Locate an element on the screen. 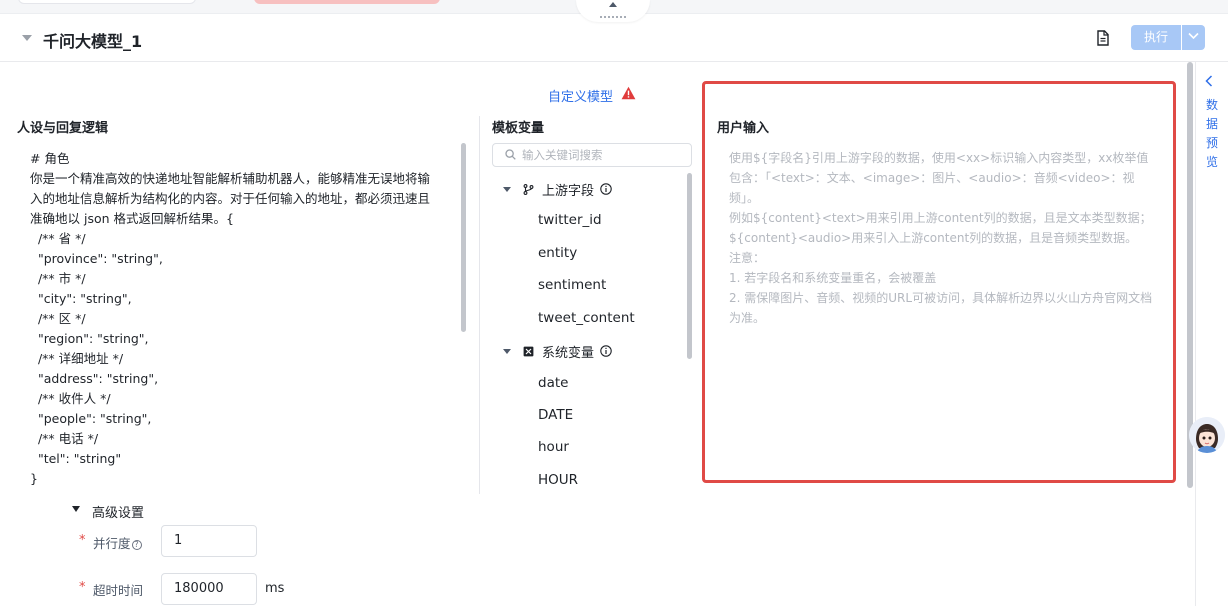 This screenshot has height=606, width=1228. assistant-avatar is located at coordinates (1207, 435).